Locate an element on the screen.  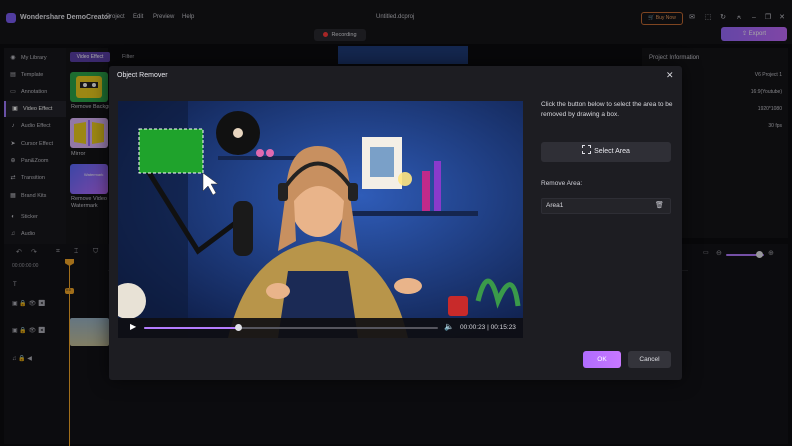
current-time: 00:00:23 is located at coordinates (473, 327).